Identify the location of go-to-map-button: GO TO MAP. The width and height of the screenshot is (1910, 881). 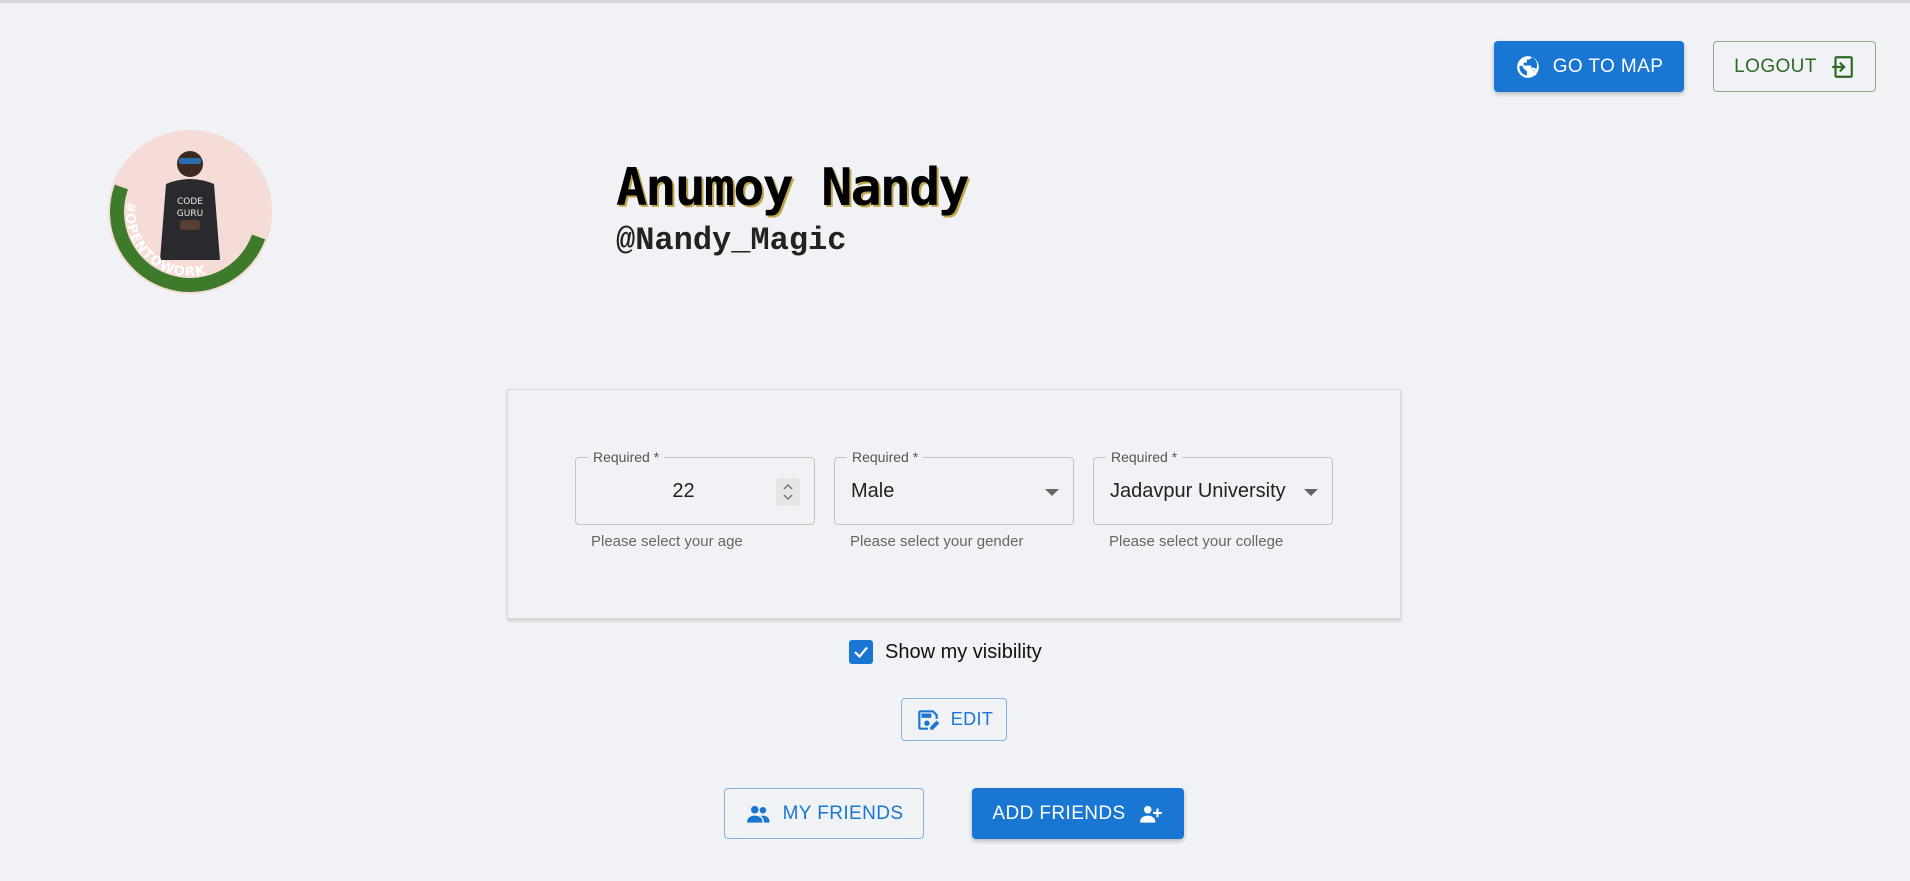
(1589, 66).